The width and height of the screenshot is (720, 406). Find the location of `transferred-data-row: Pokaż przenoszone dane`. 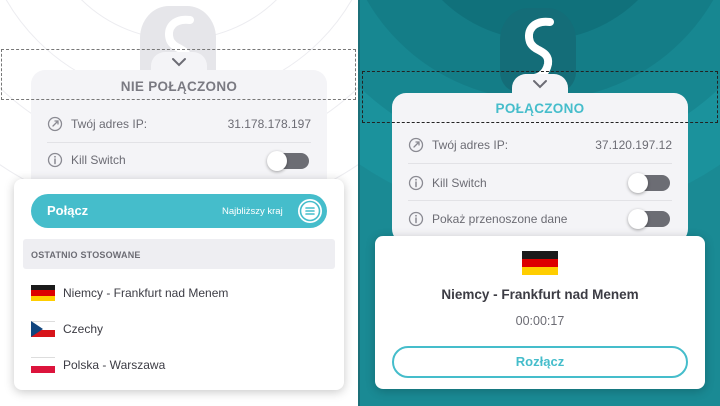

transferred-data-row: Pokaż przenoszone dane is located at coordinates (487, 219).